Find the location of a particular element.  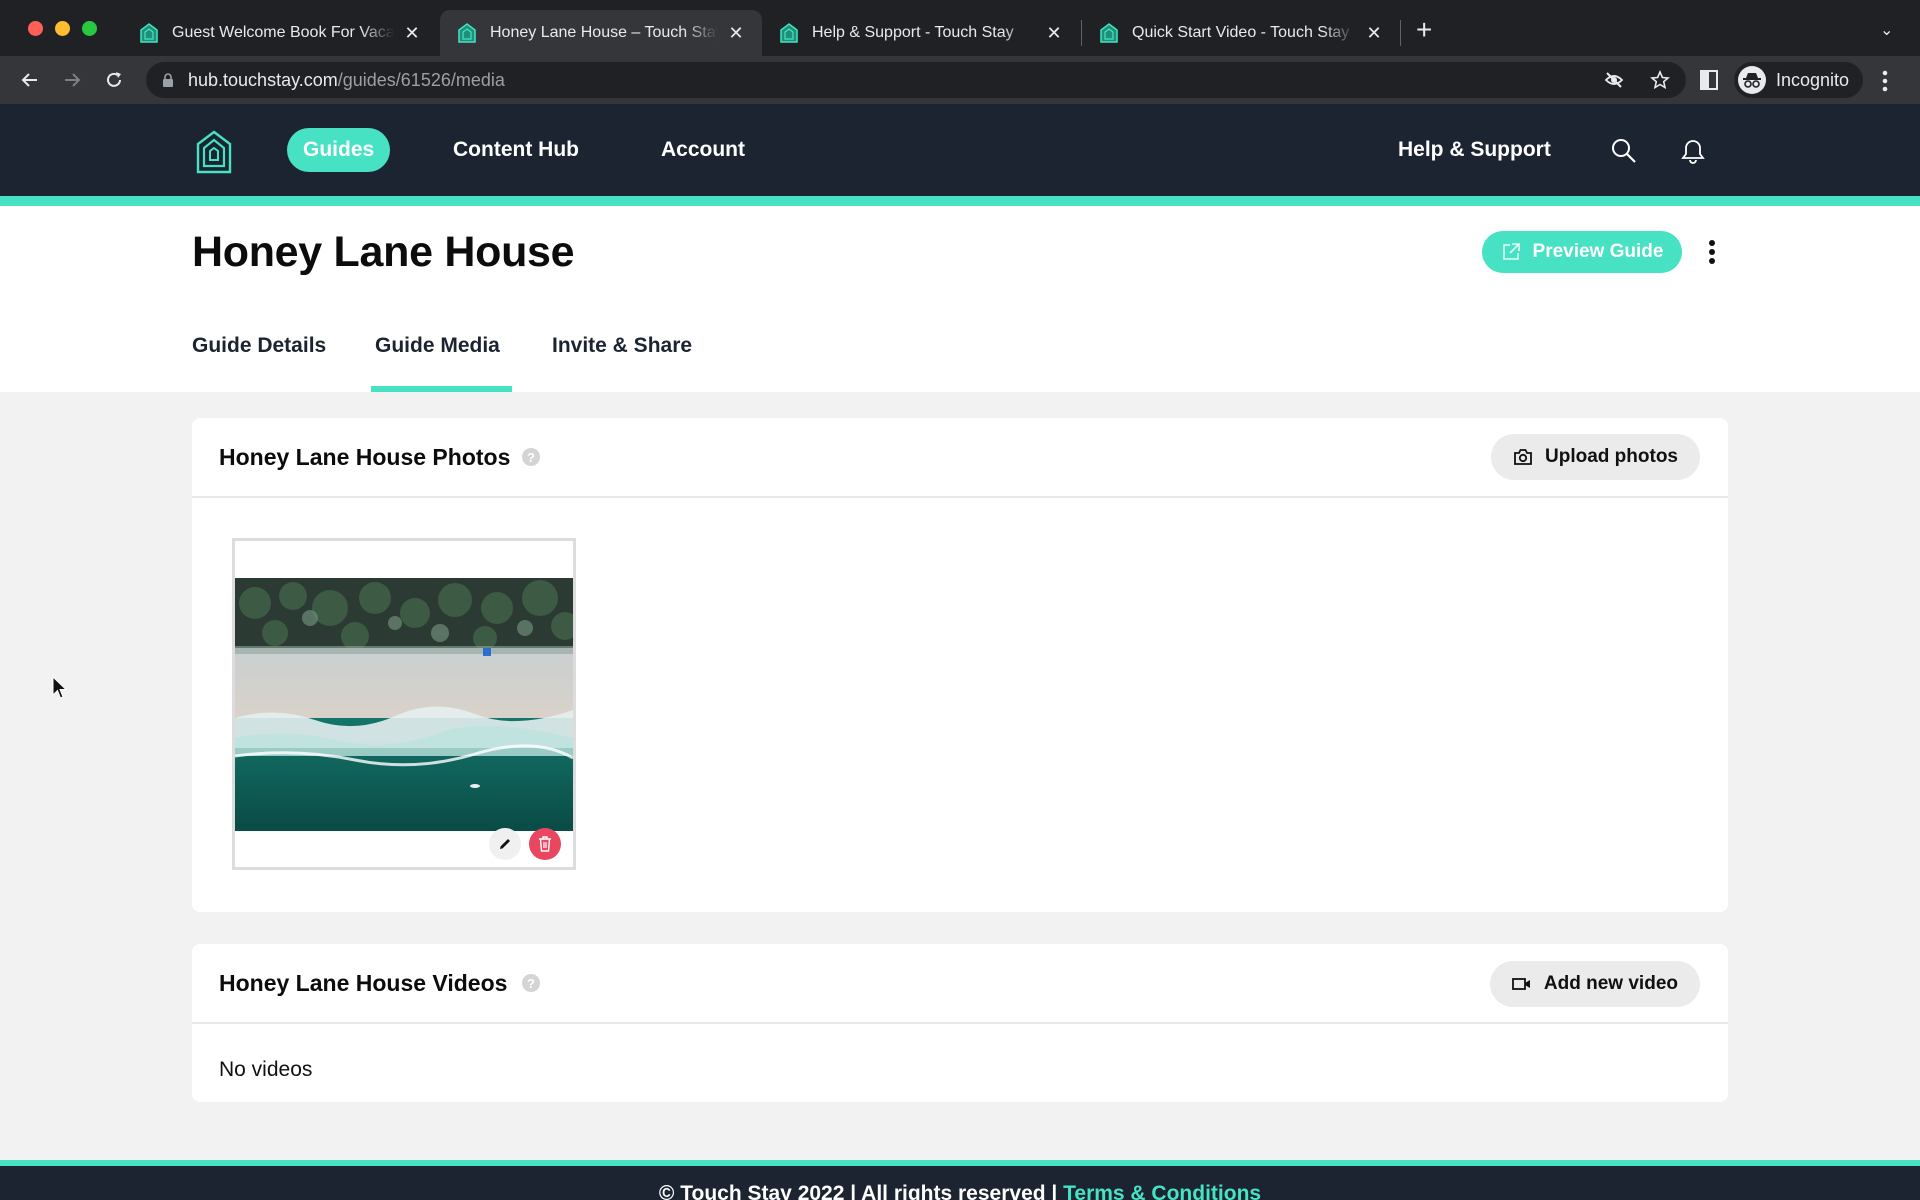

photos-title: Honey Lane House Photos is located at coordinates (365, 457).